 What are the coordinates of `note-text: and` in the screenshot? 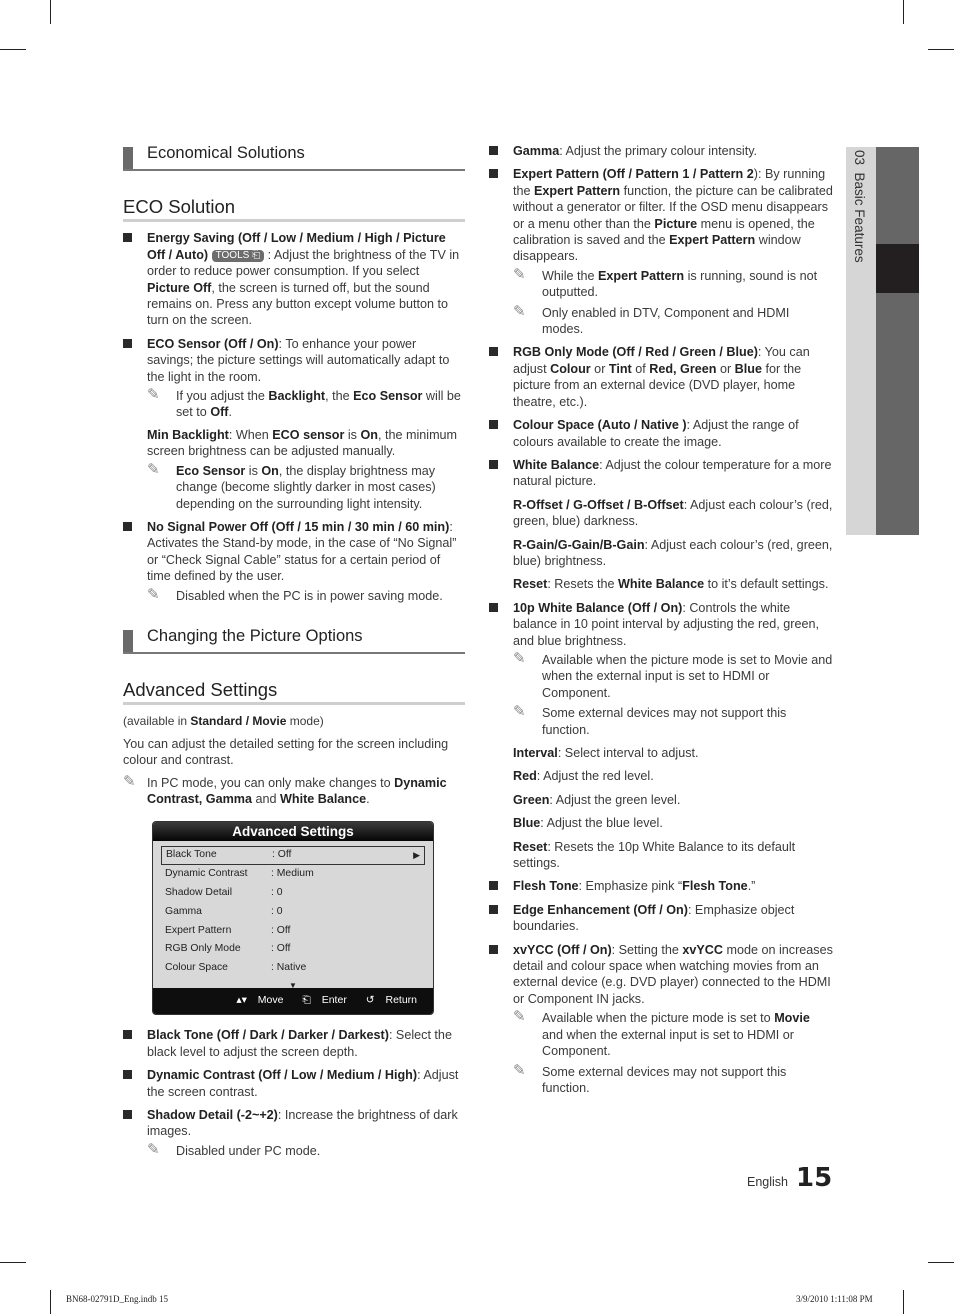 It's located at (265, 798).